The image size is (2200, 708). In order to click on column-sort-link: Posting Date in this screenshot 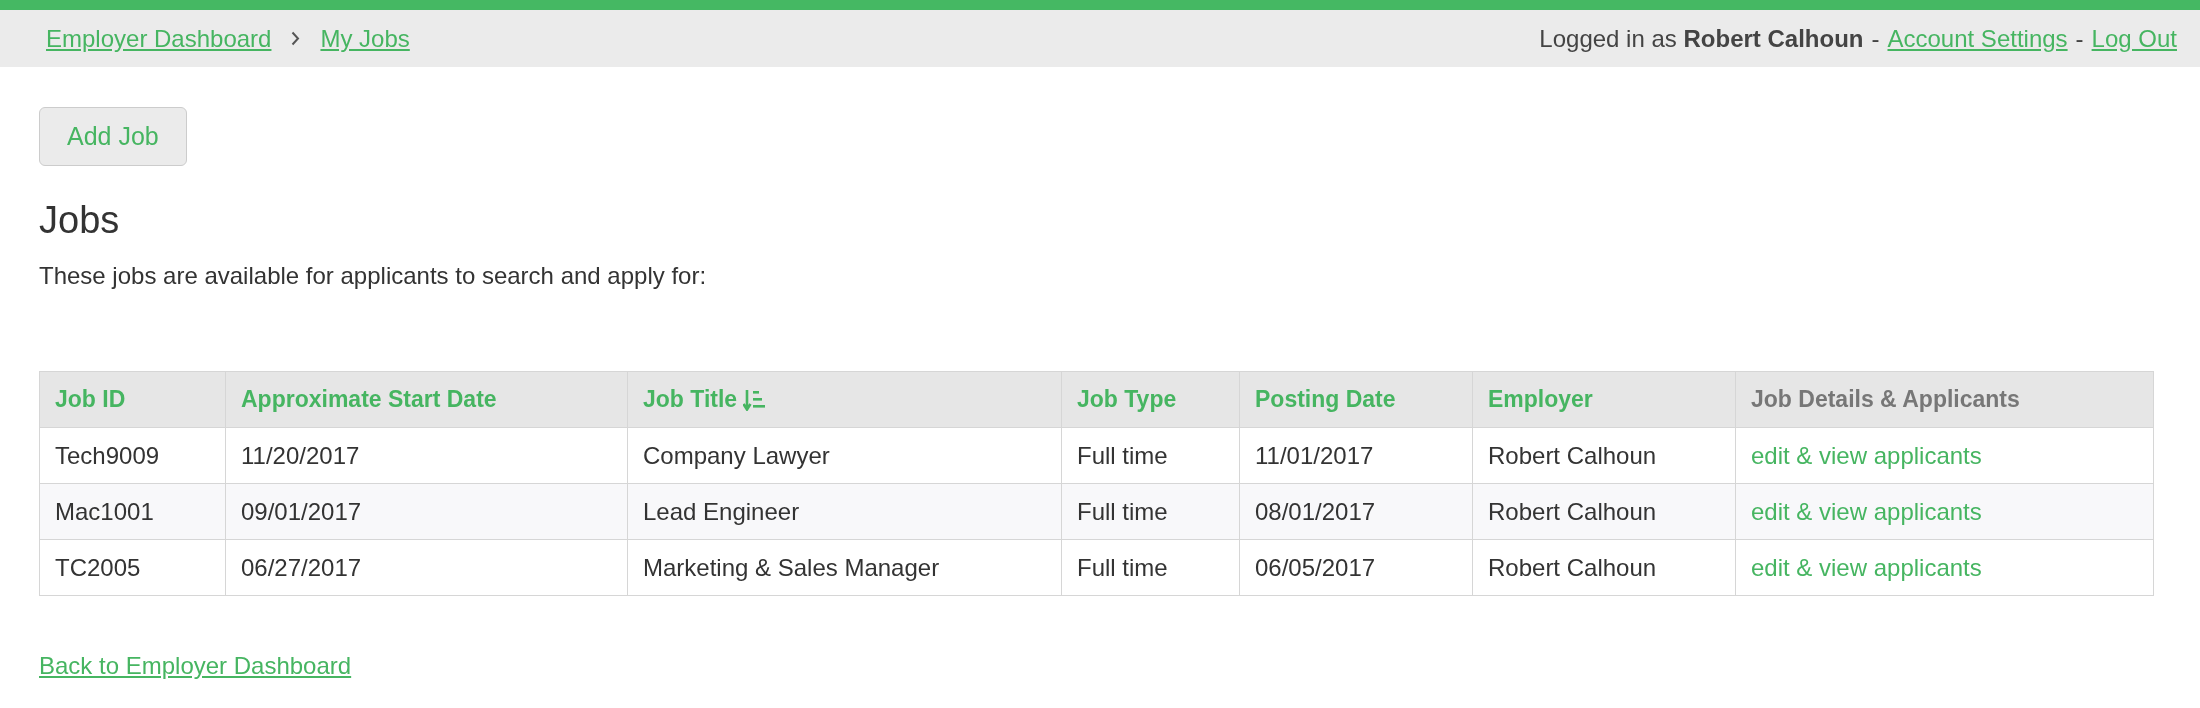, I will do `click(1325, 399)`.